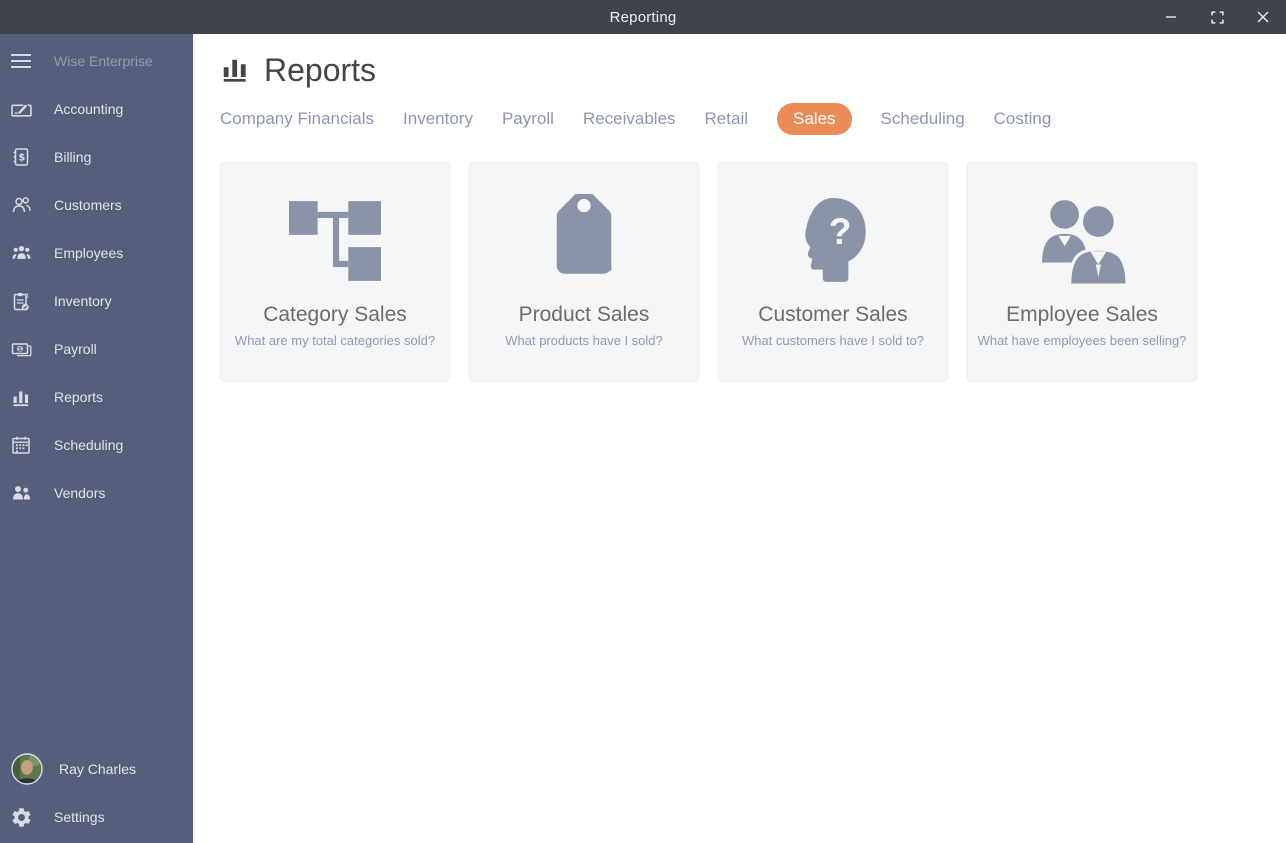 This screenshot has width=1286, height=843. I want to click on minimize-button, so click(1171, 17).